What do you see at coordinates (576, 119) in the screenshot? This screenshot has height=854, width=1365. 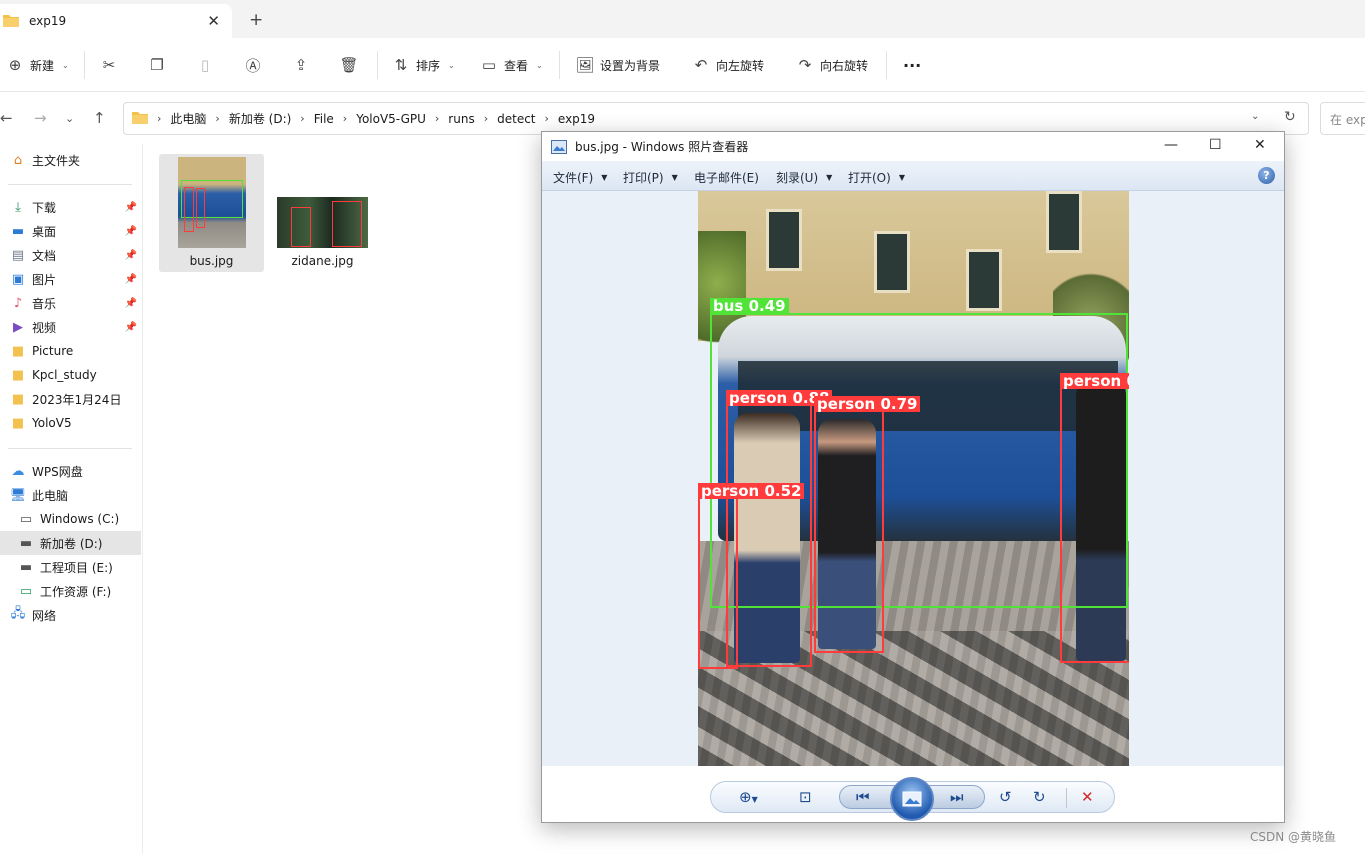 I see `breadcrumb-item: exp19` at bounding box center [576, 119].